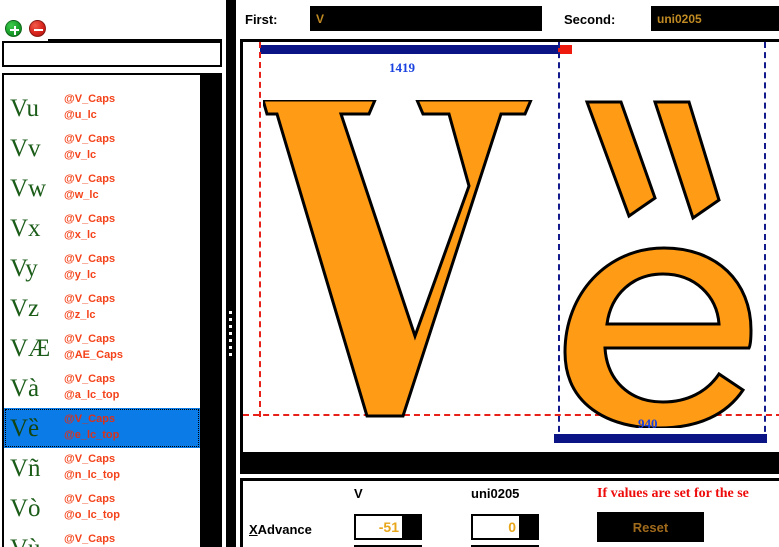 Image resolution: width=779 pixels, height=547 pixels. I want to click on pair-glyph-preview: Vv, so click(25, 148).